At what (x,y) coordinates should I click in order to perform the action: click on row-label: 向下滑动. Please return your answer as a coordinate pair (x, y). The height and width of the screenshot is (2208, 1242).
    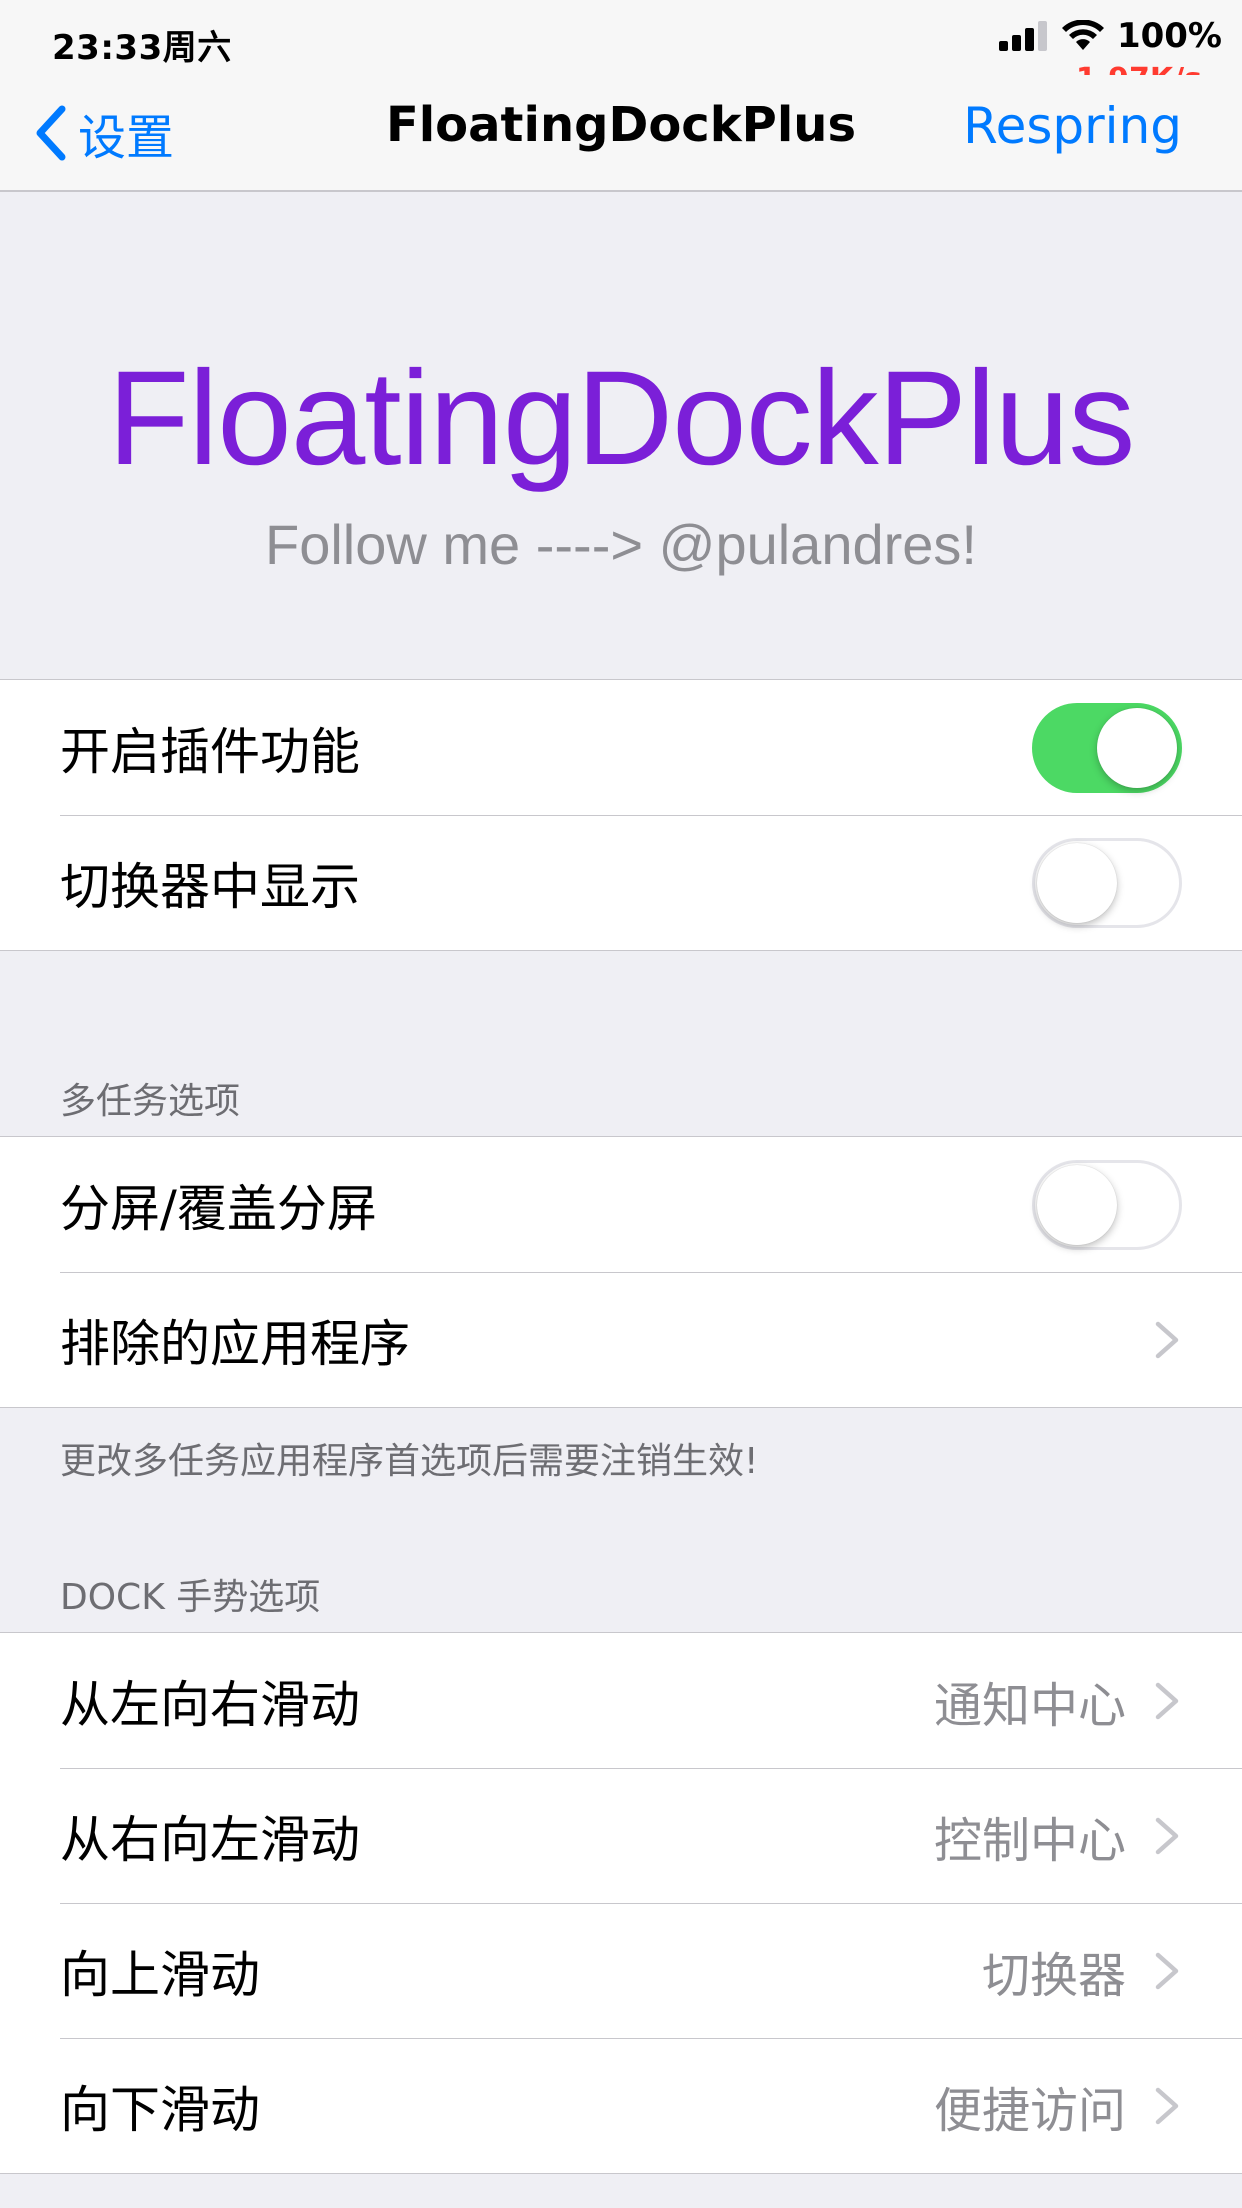
    Looking at the image, I should click on (160, 2109).